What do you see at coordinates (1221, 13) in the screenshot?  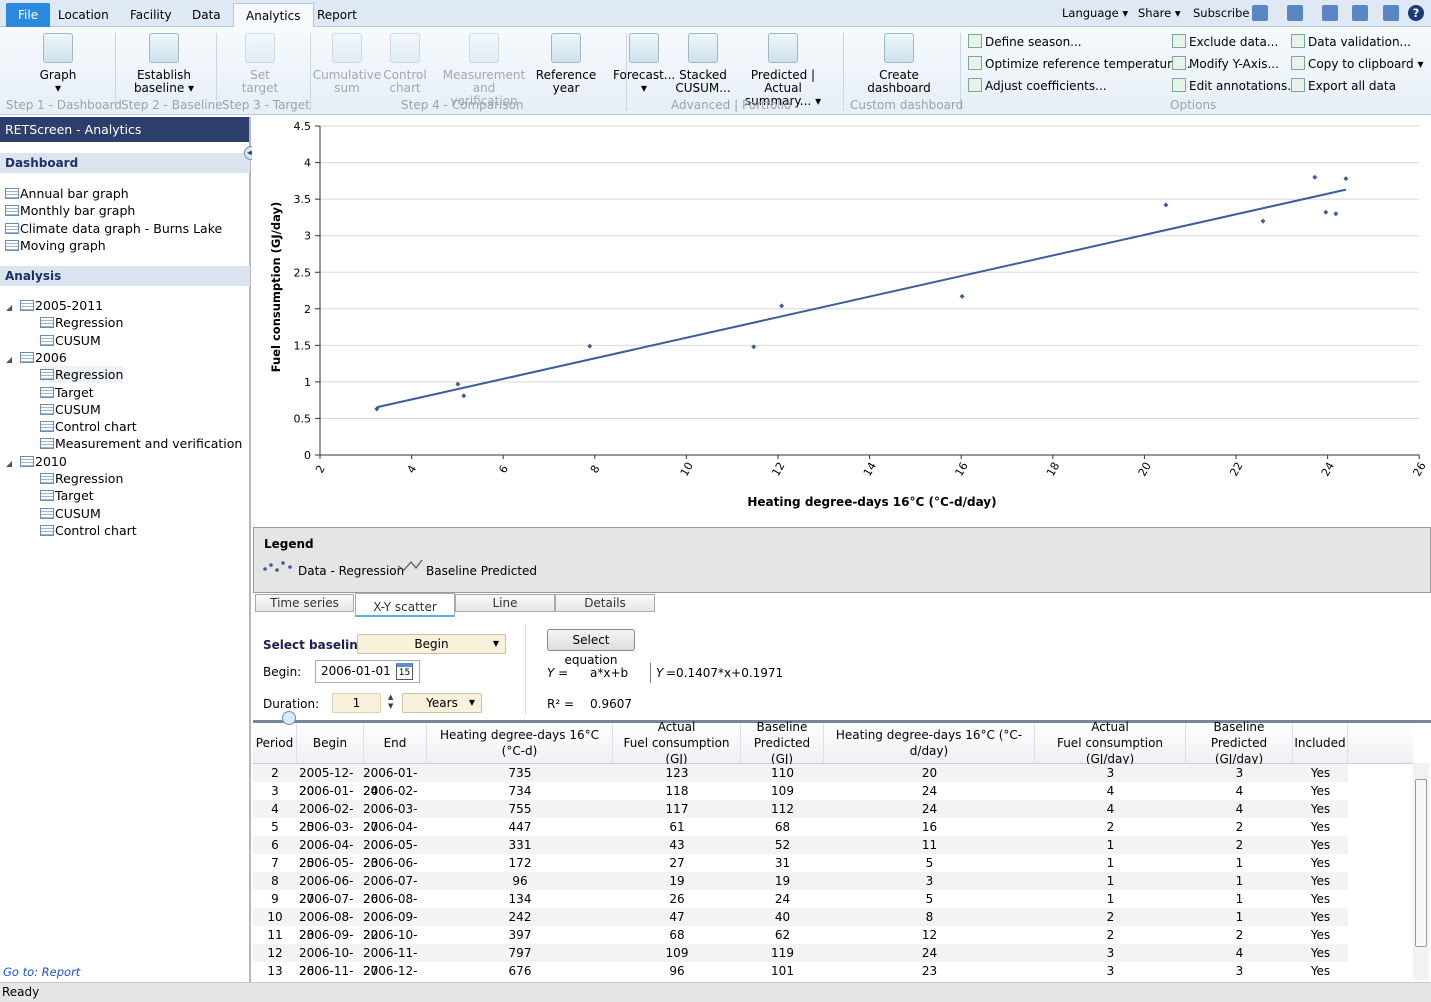 I see `subscribe-button: Subscribe` at bounding box center [1221, 13].